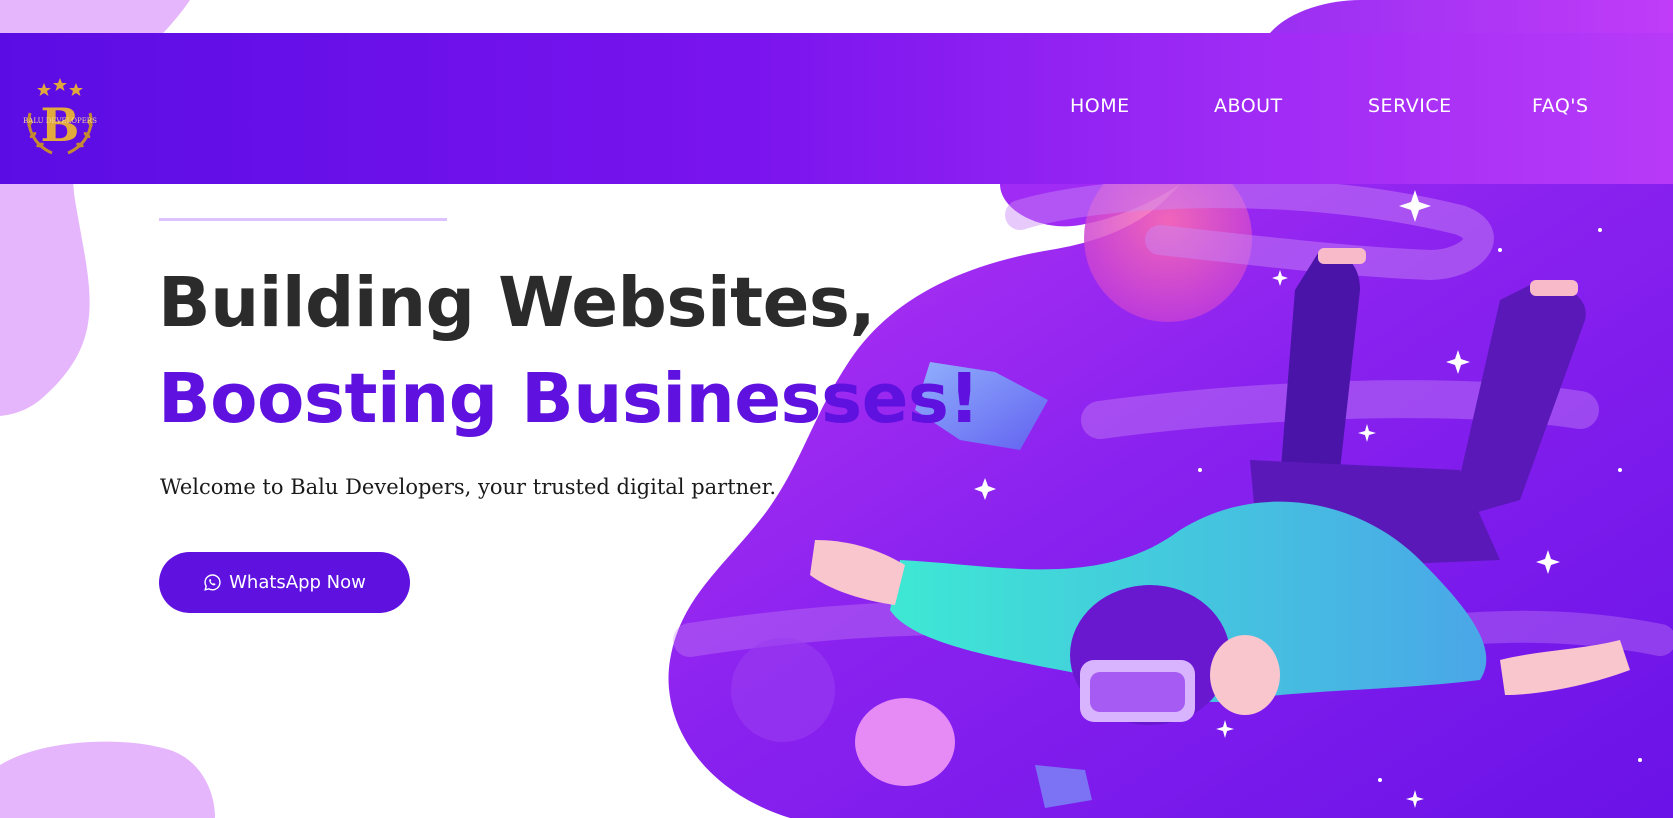  Describe the element at coordinates (212, 582) in the screenshot. I see `whatsapp-icon` at that location.